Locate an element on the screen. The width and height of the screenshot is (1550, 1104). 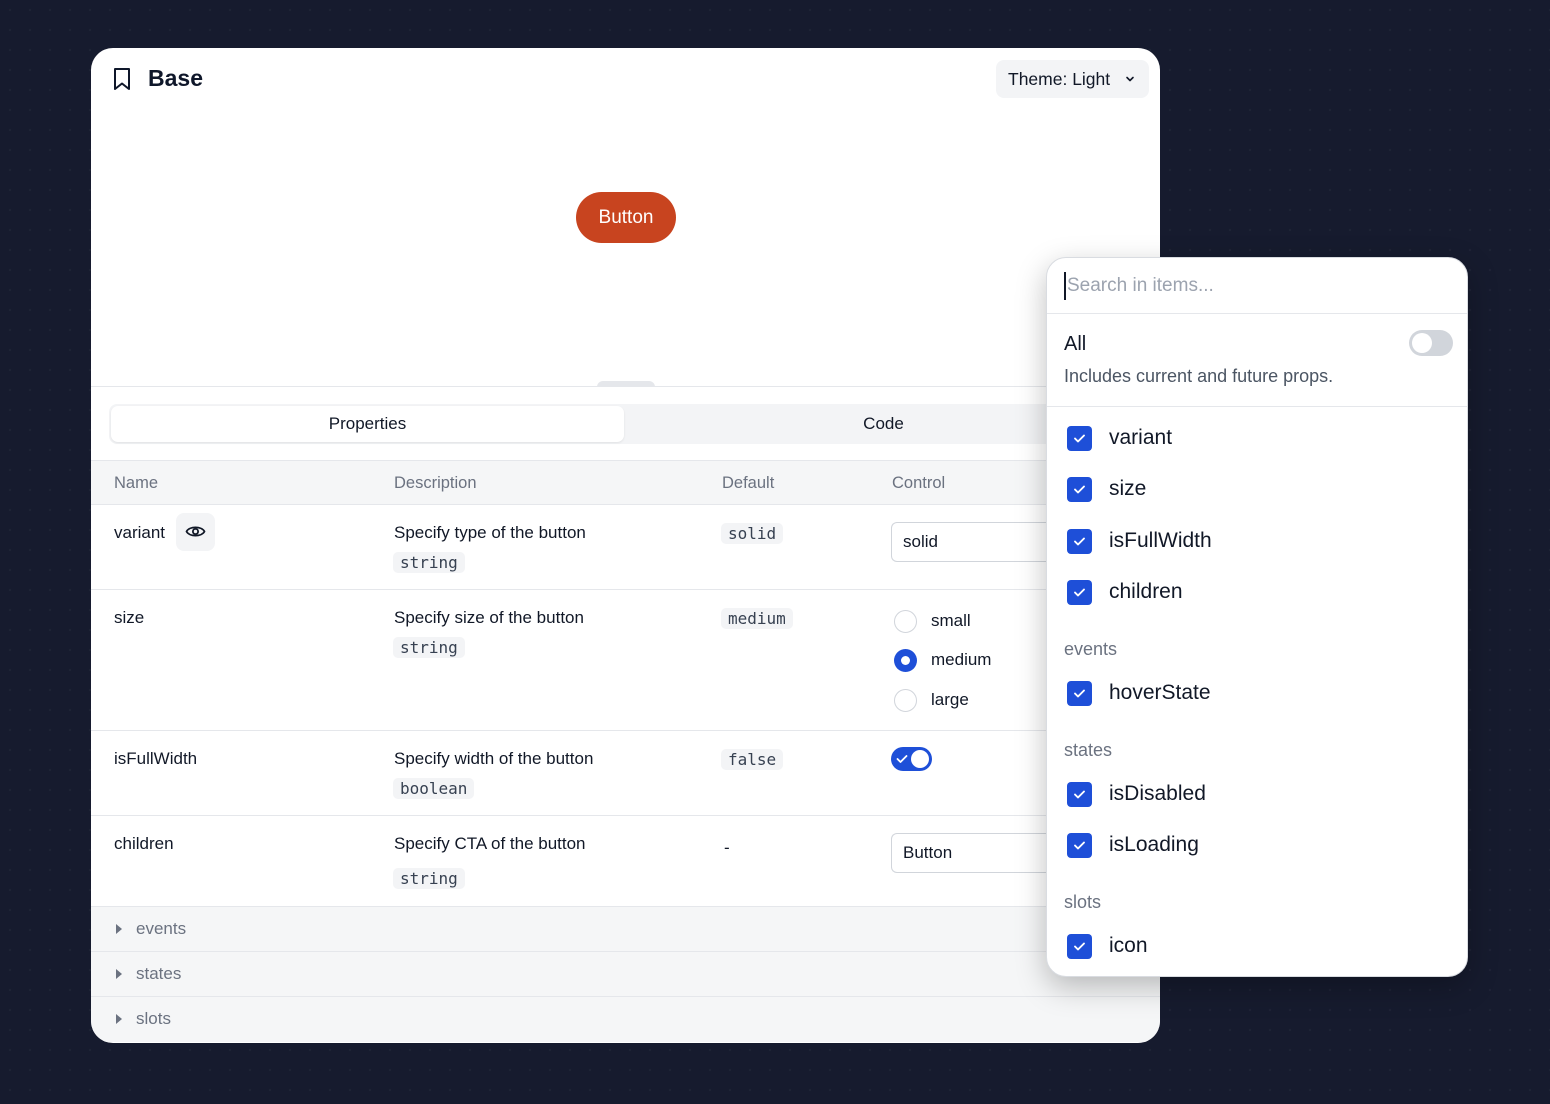
bookmark-icon is located at coordinates (122, 79).